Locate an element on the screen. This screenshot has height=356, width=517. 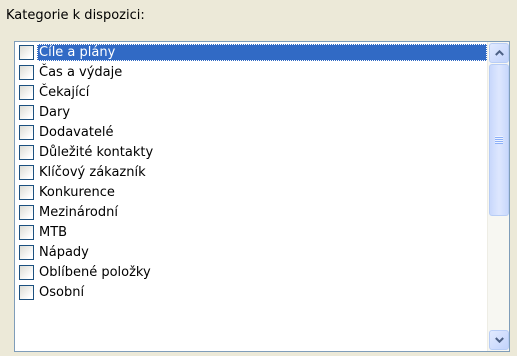
category-label: Nápady is located at coordinates (64, 252).